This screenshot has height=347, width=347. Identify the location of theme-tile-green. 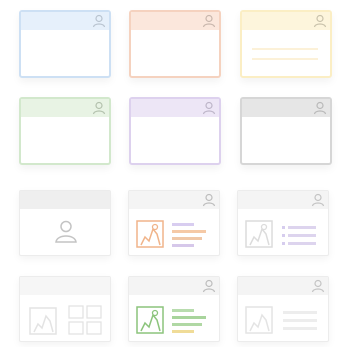
(65, 131).